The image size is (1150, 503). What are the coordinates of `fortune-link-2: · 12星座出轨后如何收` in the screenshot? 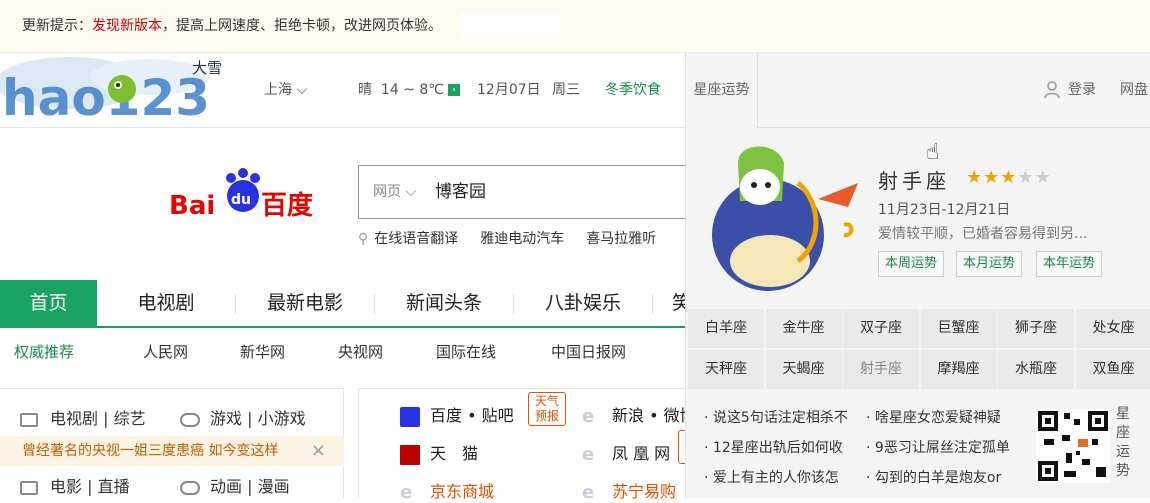 It's located at (773, 447).